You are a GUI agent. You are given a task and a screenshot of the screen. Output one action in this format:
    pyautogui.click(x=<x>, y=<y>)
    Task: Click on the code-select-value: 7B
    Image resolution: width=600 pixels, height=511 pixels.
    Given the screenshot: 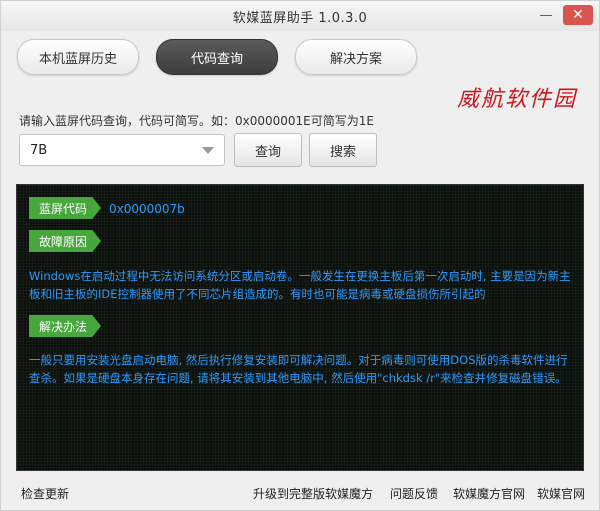 What is the action you would take?
    pyautogui.click(x=39, y=150)
    